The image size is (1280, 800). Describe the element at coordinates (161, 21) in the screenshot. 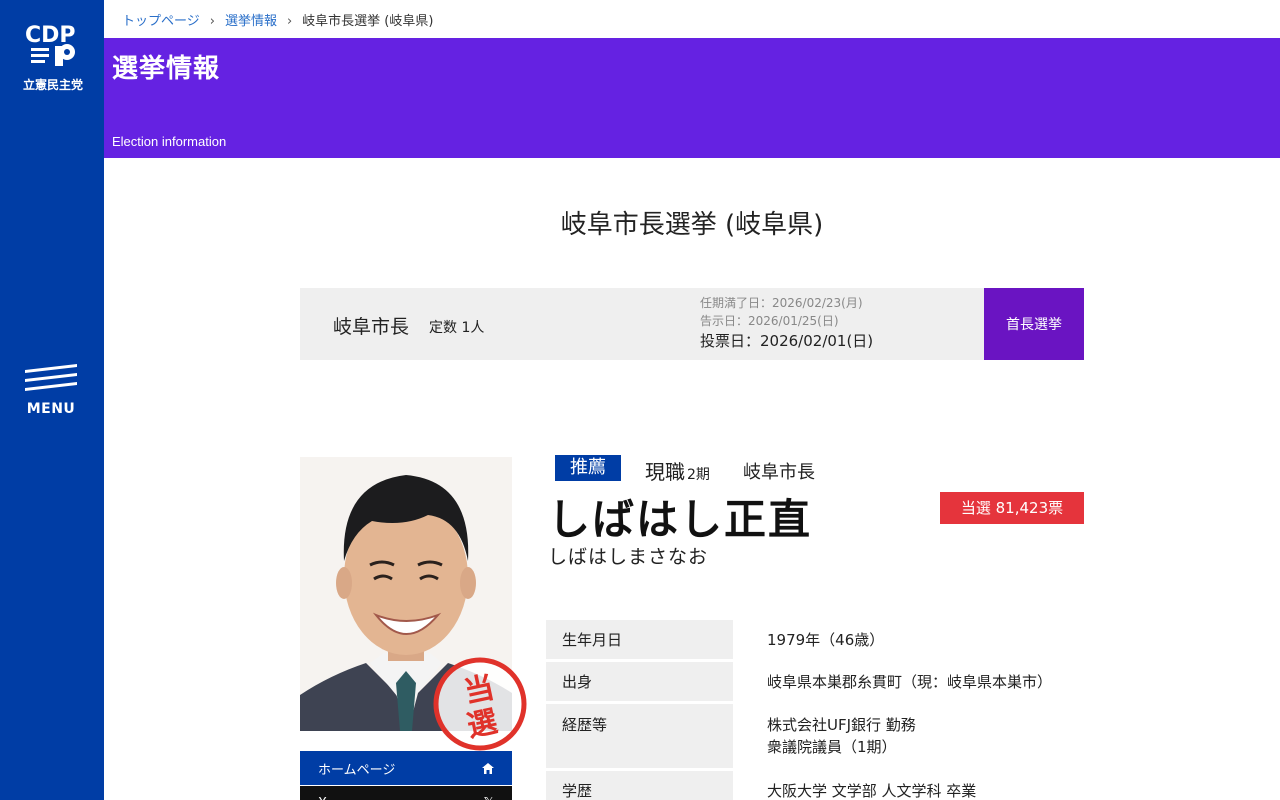

I see `breadcrumb-top: トップページ` at that location.